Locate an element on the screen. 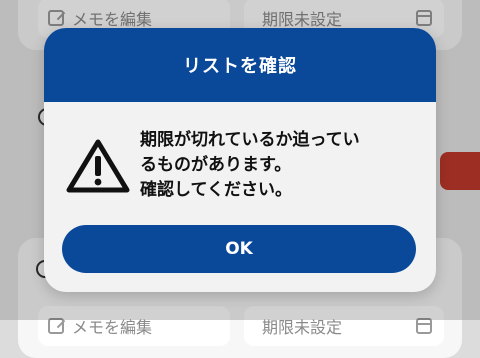 The width and height of the screenshot is (480, 358). dialog-message-line: 確認してください。 is located at coordinates (216, 190).